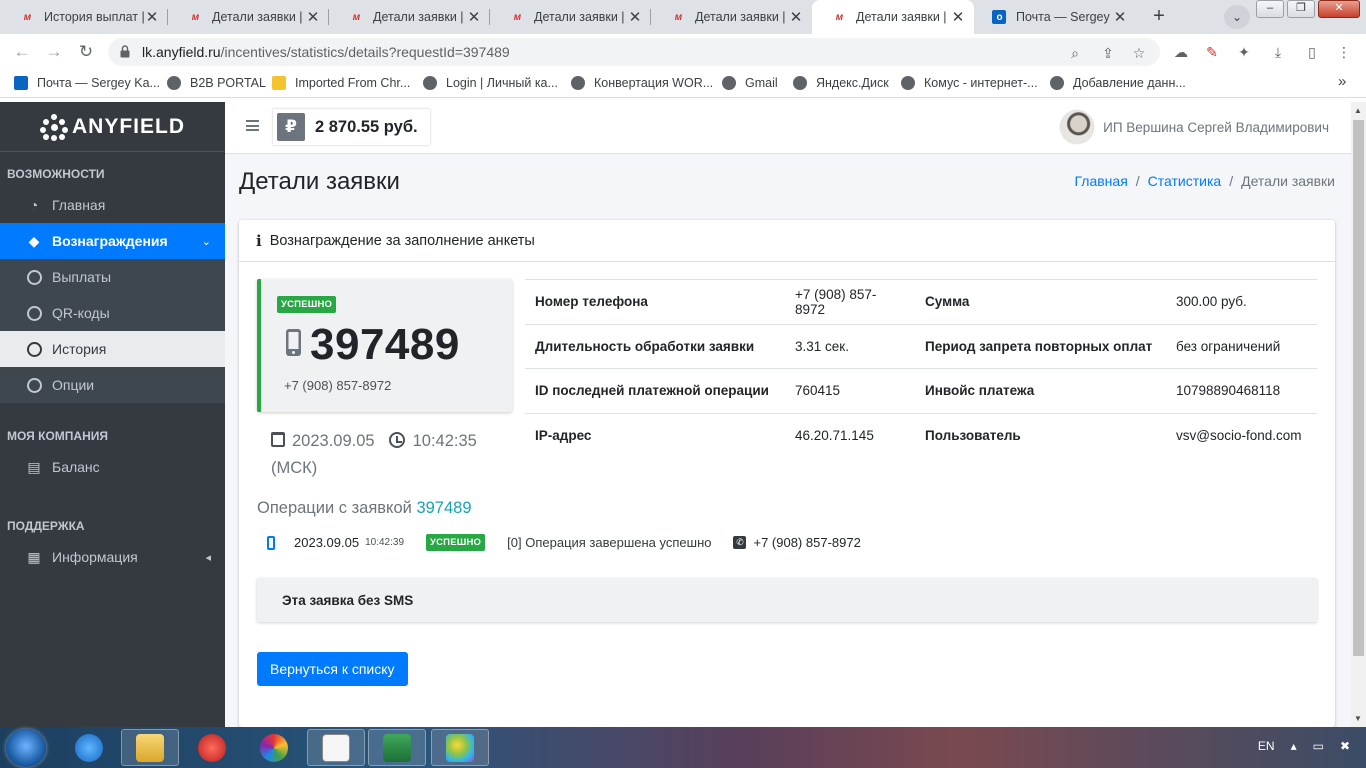 The image size is (1366, 768). Describe the element at coordinates (26, 748) in the screenshot. I see `start-button-icon` at that location.